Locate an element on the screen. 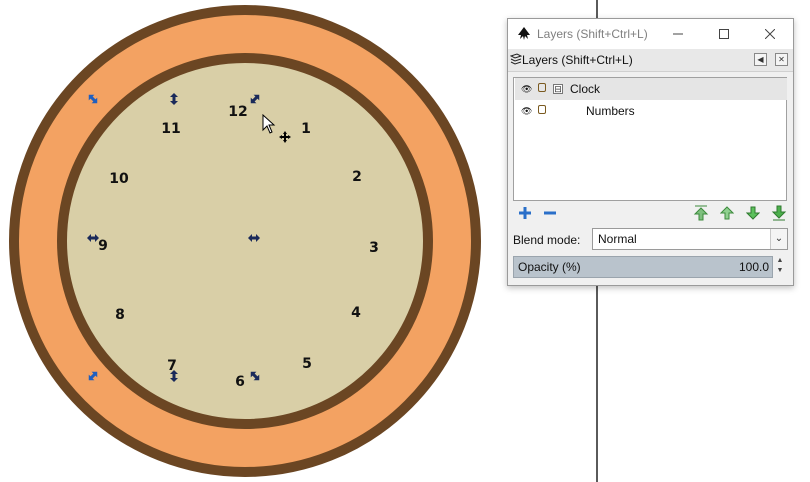  clock-number-6: 6 is located at coordinates (240, 382).